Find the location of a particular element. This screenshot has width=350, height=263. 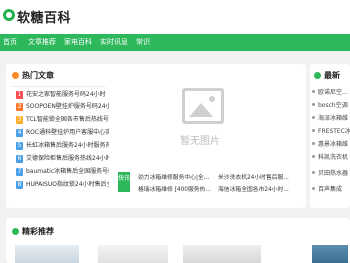

latest-item: FRESTEC冰 is located at coordinates (334, 130).